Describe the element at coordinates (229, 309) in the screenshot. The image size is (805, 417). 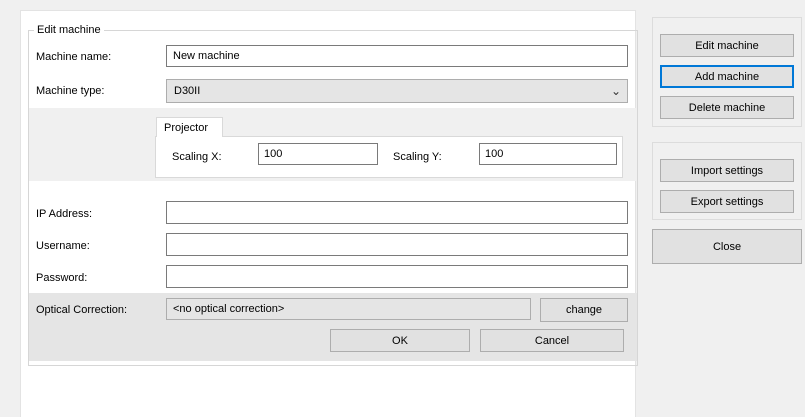
I see `optical-correction-value: <no optical correction>` at that location.